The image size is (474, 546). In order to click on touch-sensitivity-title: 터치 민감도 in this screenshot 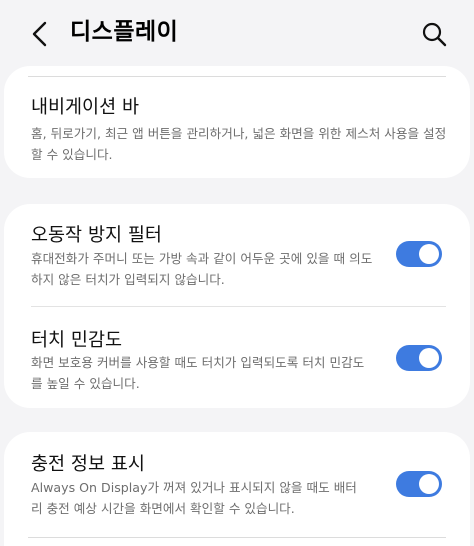, I will do `click(76, 340)`.